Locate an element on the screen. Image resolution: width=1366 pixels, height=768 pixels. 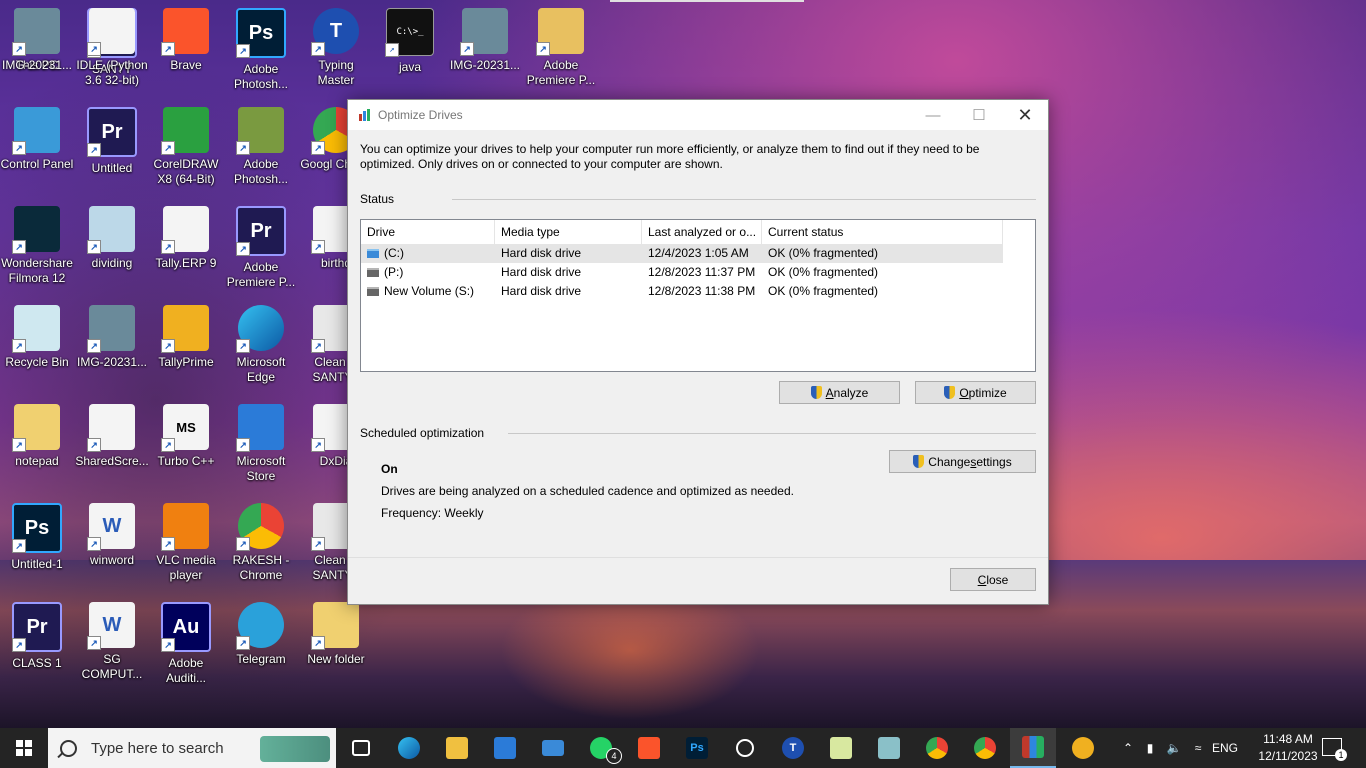
pr-icon: Pr↗ is located at coordinates (37, 627).